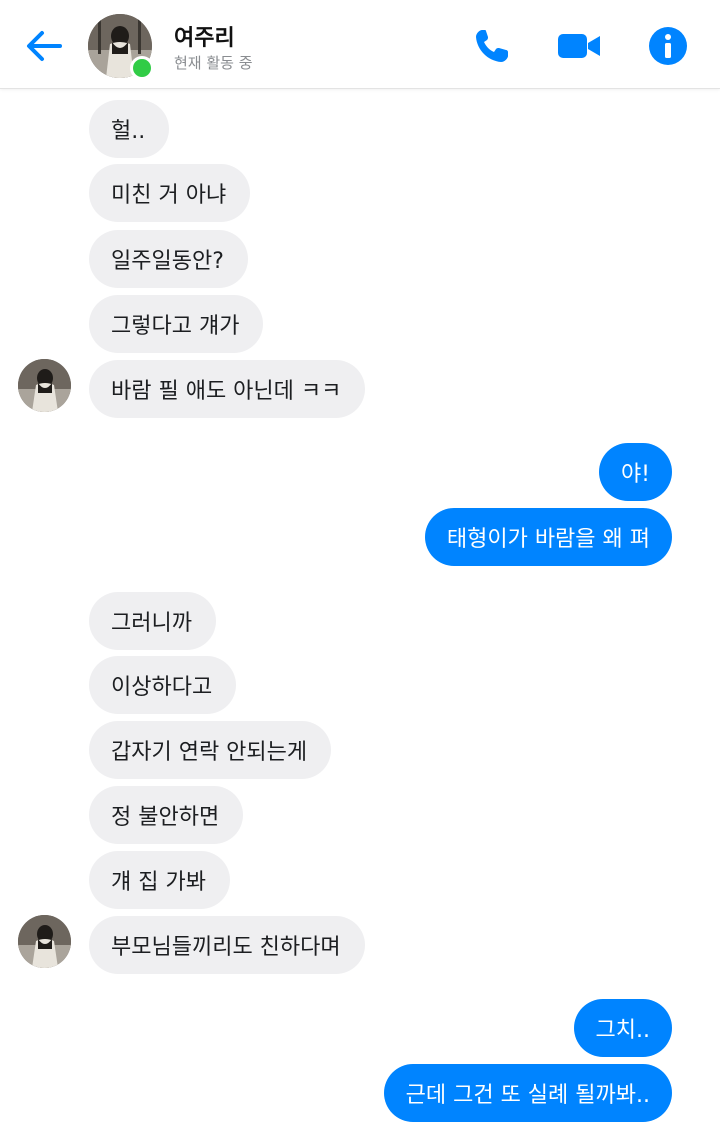  Describe the element at coordinates (44, 46) in the screenshot. I see `back-arrow-icon` at that location.